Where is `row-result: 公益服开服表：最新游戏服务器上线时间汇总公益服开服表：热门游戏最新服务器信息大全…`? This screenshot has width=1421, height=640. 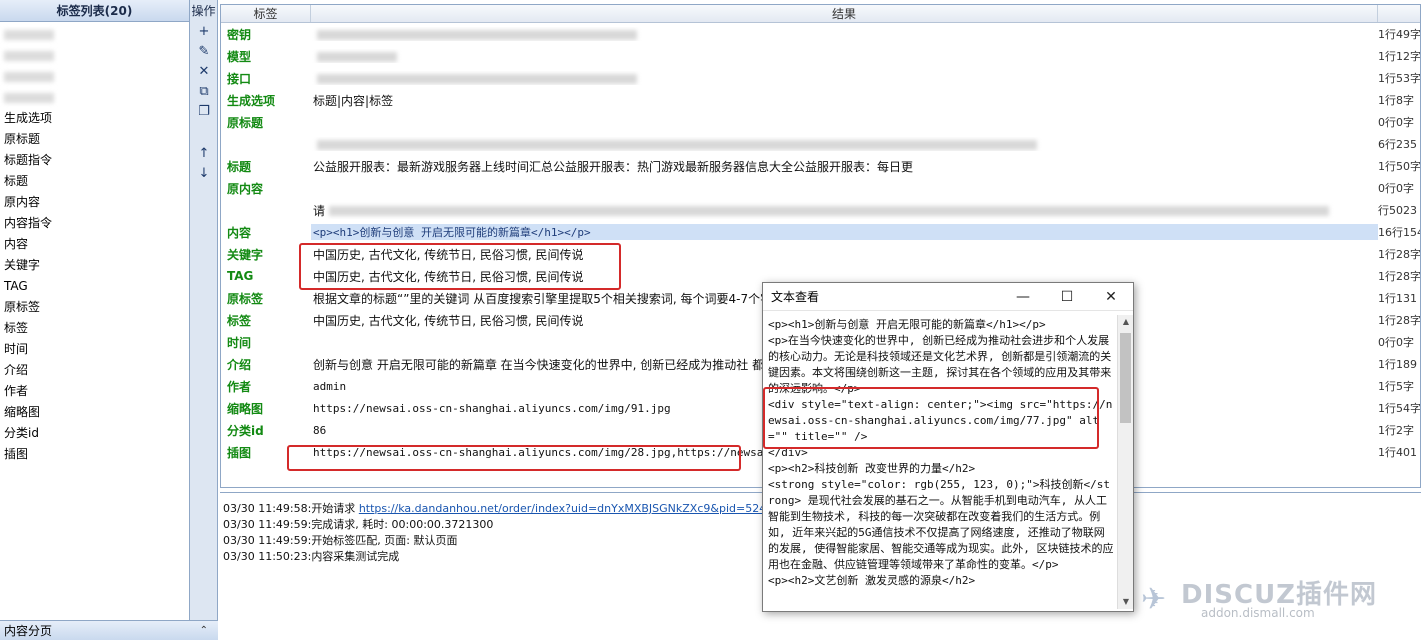 row-result: 公益服开服表：最新游戏服务器上线时间汇总公益服开服表：热门游戏最新服务器信息大全… is located at coordinates (844, 166).